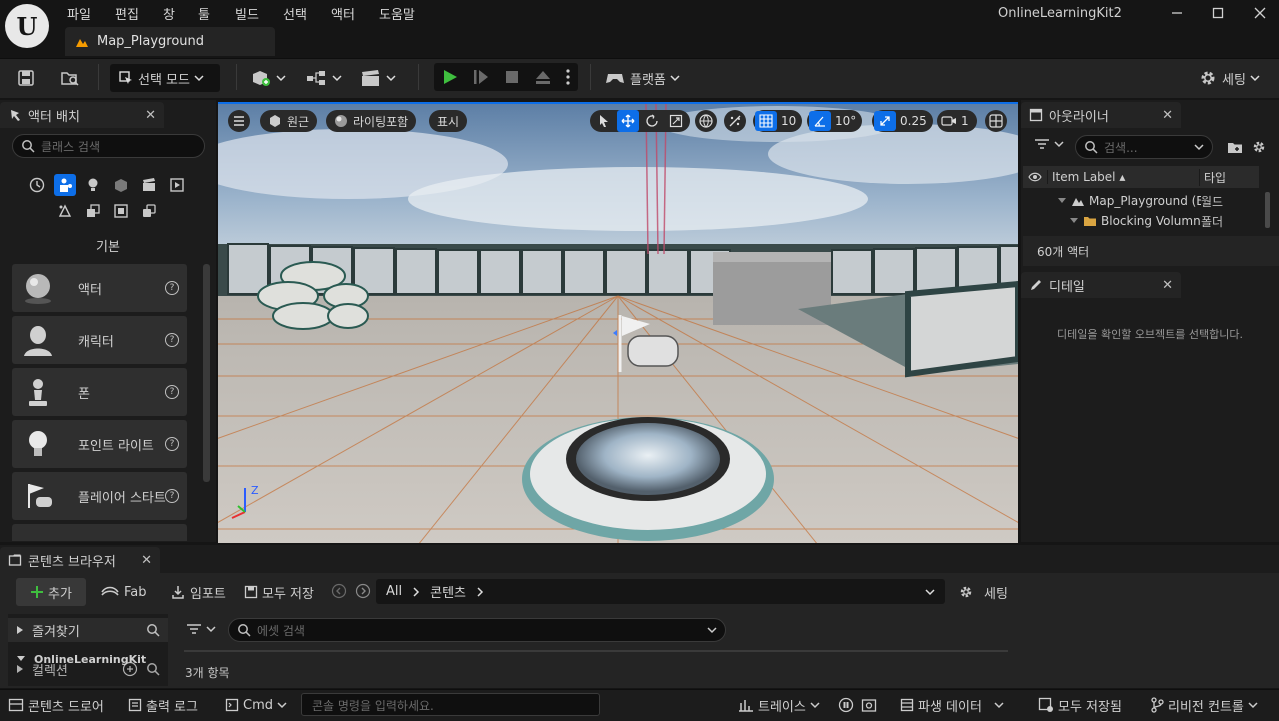  Describe the element at coordinates (604, 121) in the screenshot. I see `select-cursor-icon` at that location.